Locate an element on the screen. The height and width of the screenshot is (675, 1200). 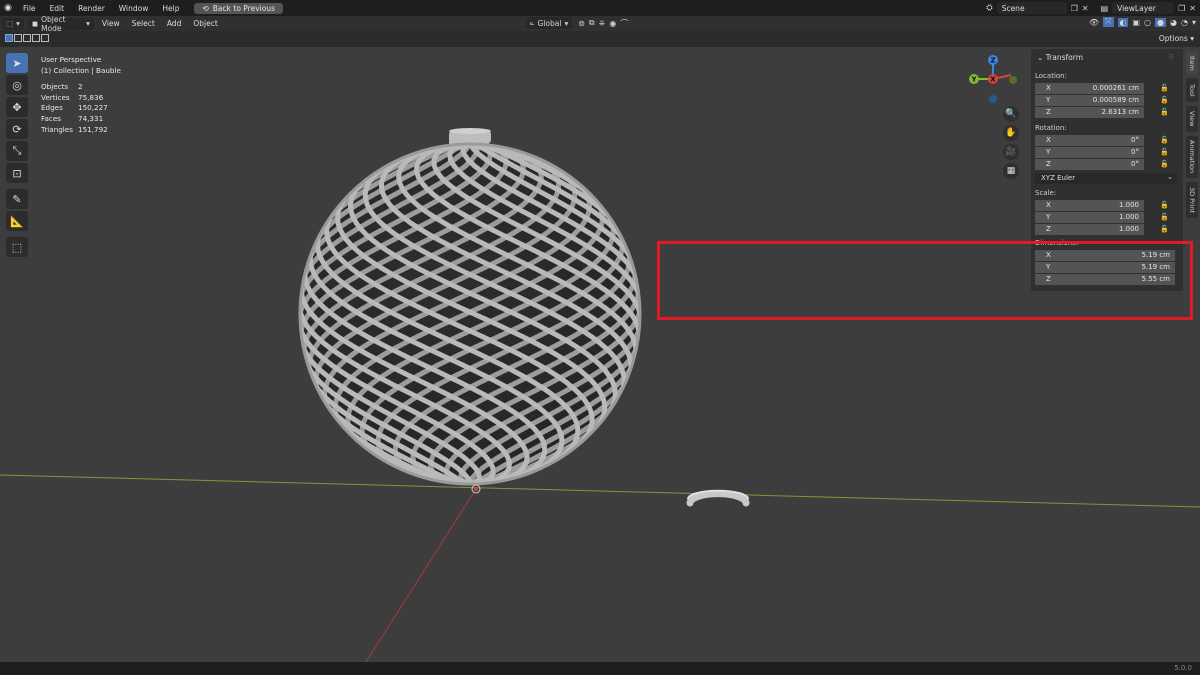
menu-edit: Edit is located at coordinates (57, 8).